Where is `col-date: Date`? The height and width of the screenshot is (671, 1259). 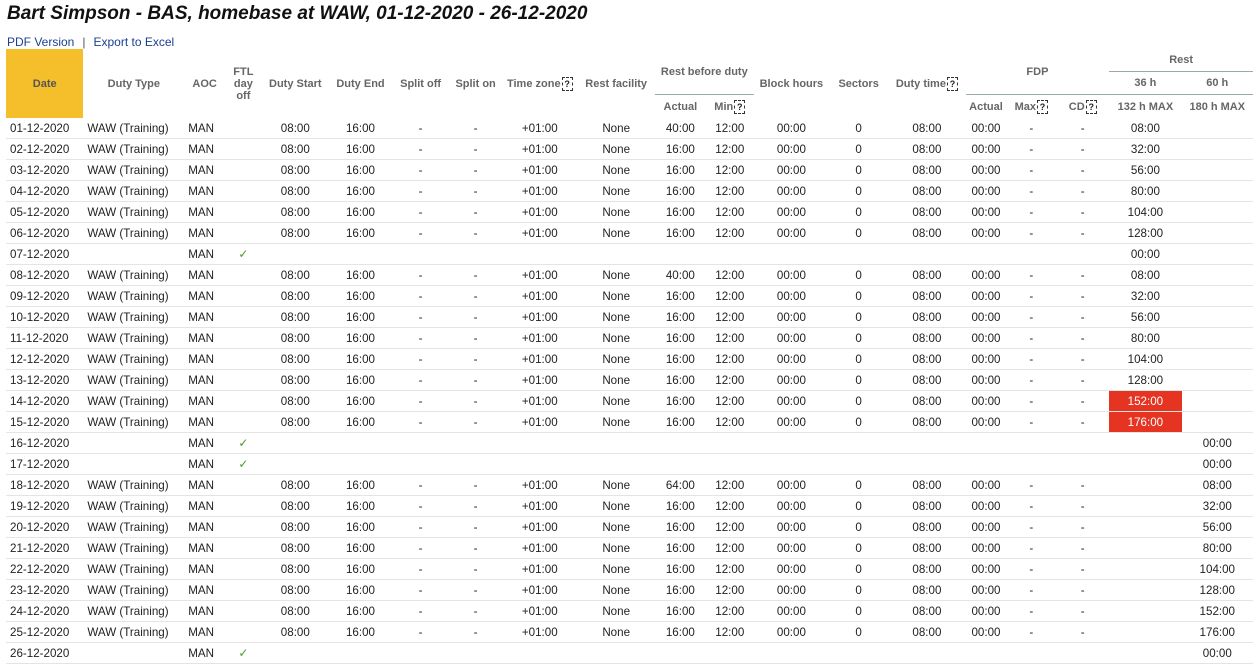
col-date: Date is located at coordinates (45, 83).